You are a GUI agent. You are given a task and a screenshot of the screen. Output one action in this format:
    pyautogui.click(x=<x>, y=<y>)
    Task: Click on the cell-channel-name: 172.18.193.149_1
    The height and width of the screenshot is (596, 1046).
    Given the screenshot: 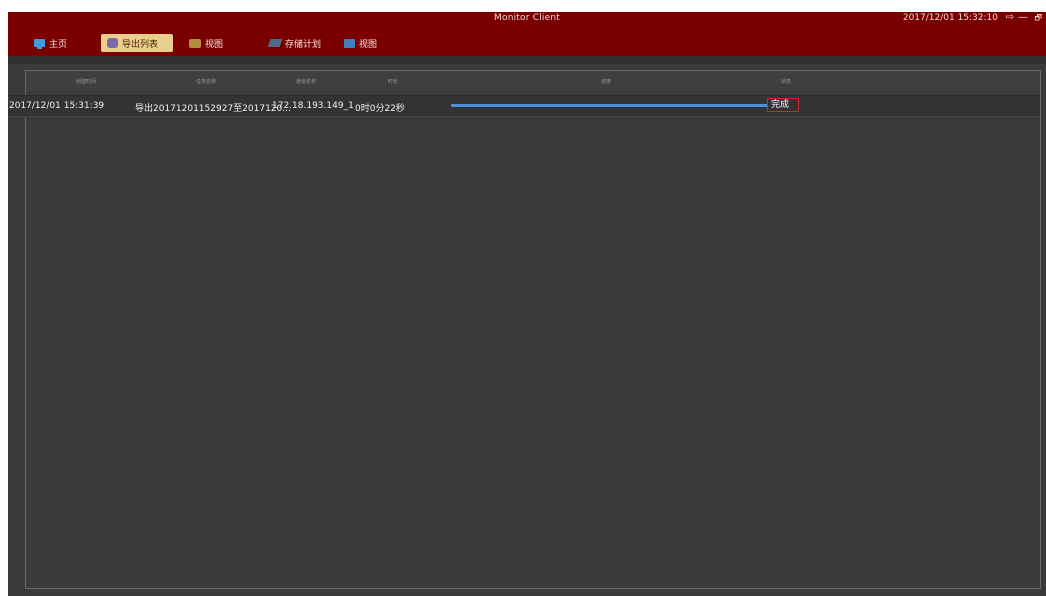 What is the action you would take?
    pyautogui.click(x=313, y=106)
    